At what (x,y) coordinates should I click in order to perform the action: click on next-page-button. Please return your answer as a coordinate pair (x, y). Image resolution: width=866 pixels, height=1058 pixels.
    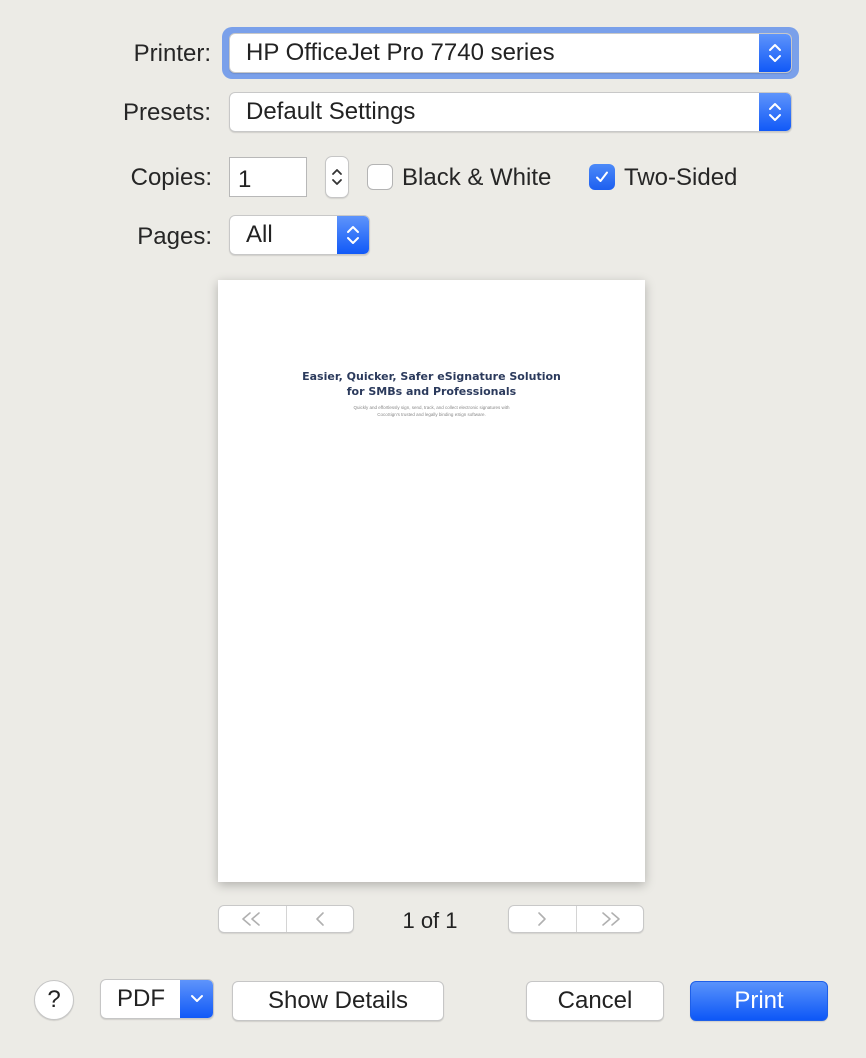
    Looking at the image, I should click on (542, 919).